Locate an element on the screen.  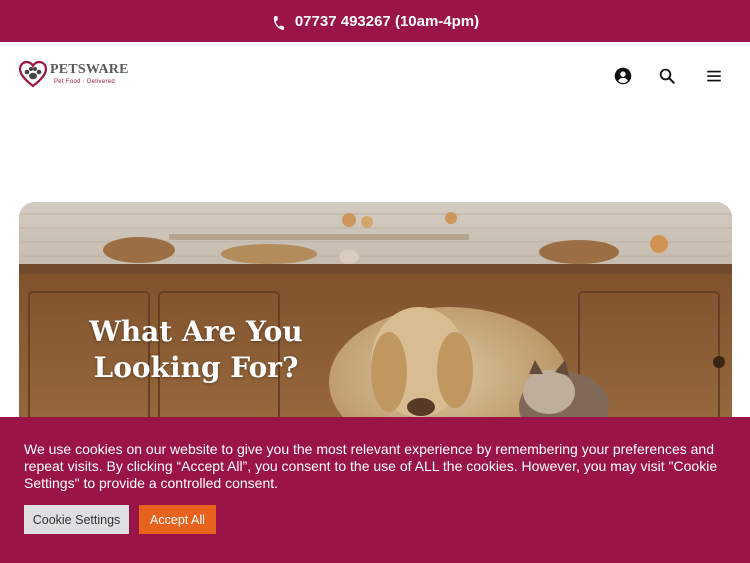
heart-paw-logo-icon is located at coordinates (33, 74).